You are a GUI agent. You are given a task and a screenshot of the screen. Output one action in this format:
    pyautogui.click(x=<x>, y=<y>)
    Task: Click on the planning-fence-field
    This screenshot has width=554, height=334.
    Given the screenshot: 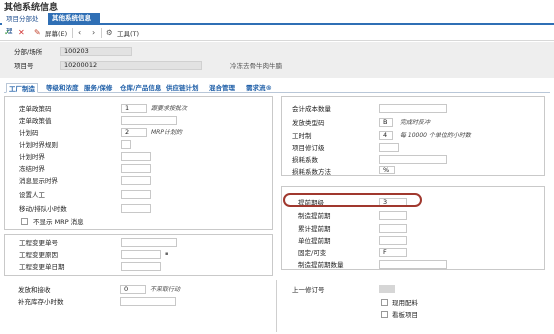 What is the action you would take?
    pyautogui.click(x=136, y=156)
    